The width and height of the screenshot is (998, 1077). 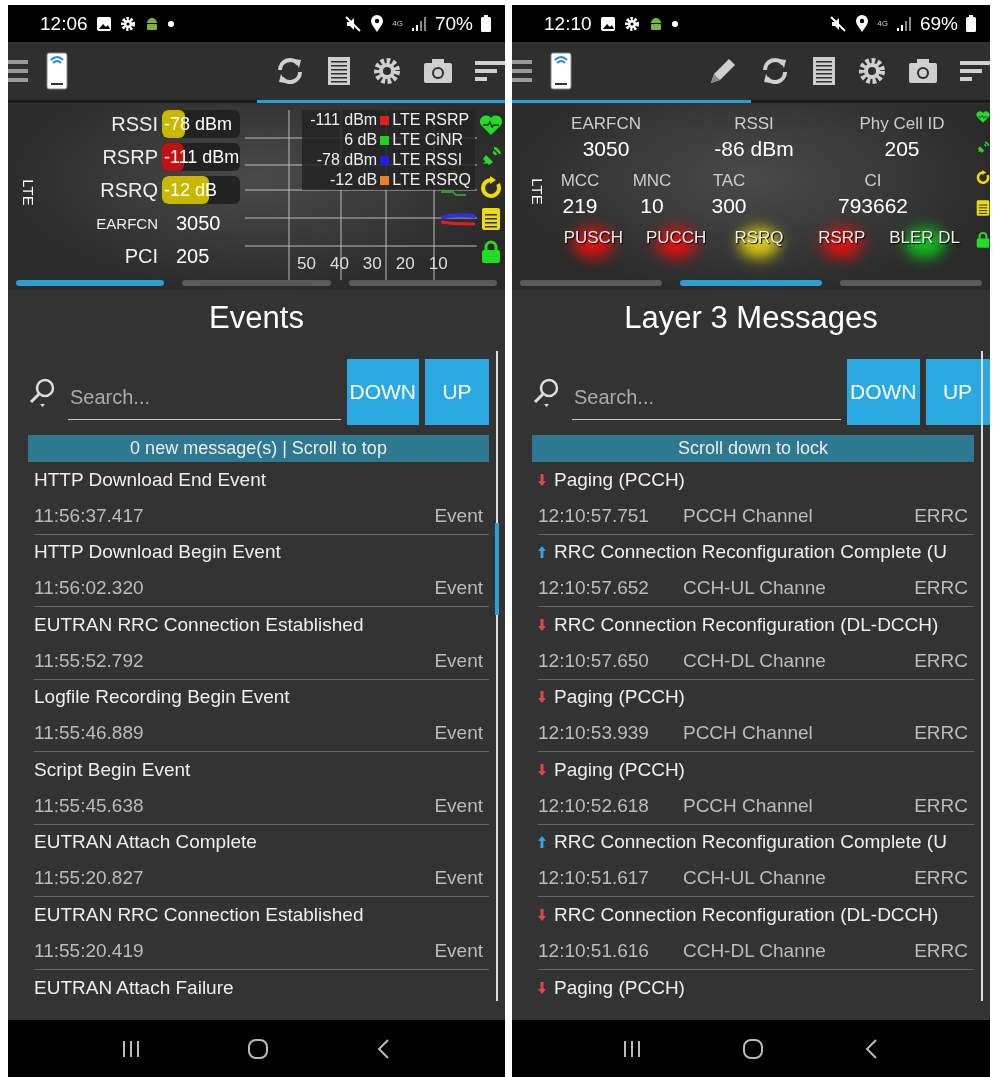 I want to click on event-name: EUTRAN Attach Failure, so click(x=134, y=987).